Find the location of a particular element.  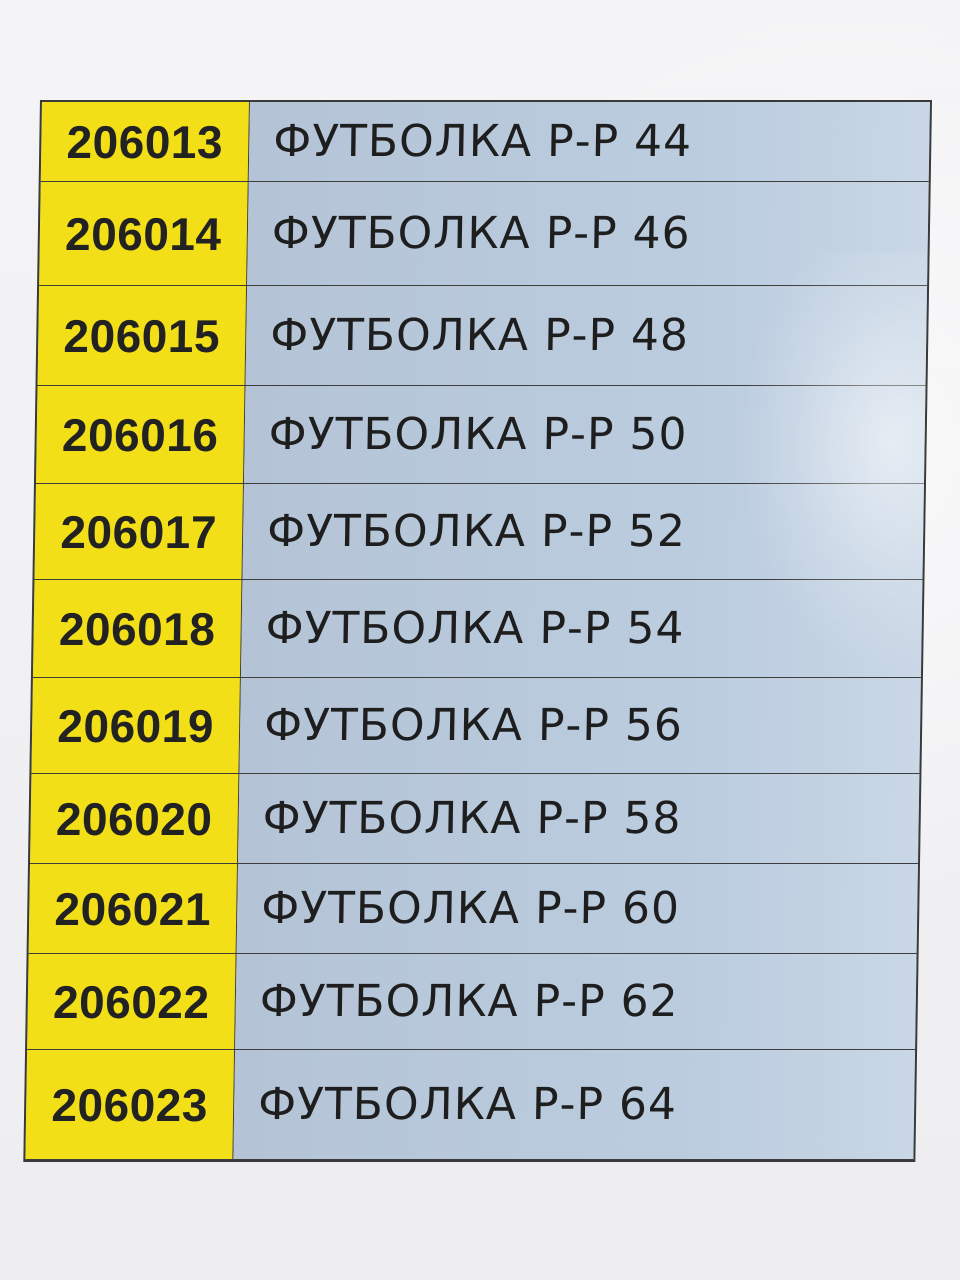

table-row: 206013 ФУТБОЛКА Р-Р 44 is located at coordinates (485, 142).